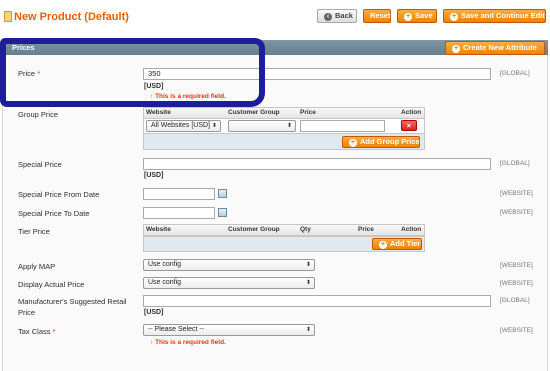  I want to click on msrp-input, so click(317, 301).